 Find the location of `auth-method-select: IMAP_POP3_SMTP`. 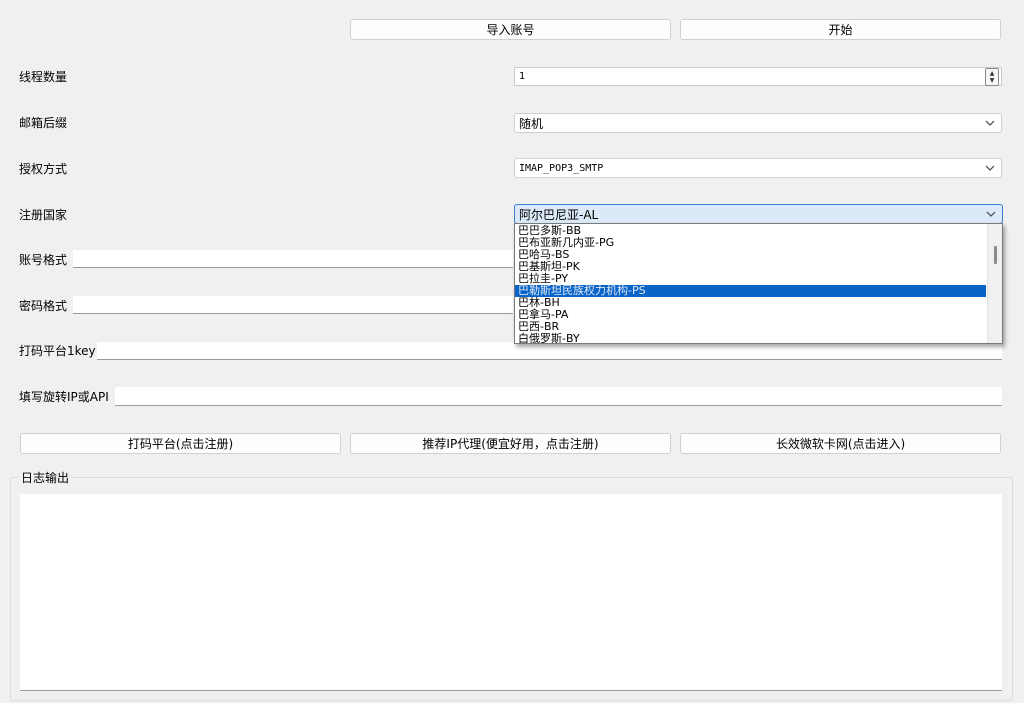

auth-method-select: IMAP_POP3_SMTP is located at coordinates (758, 168).